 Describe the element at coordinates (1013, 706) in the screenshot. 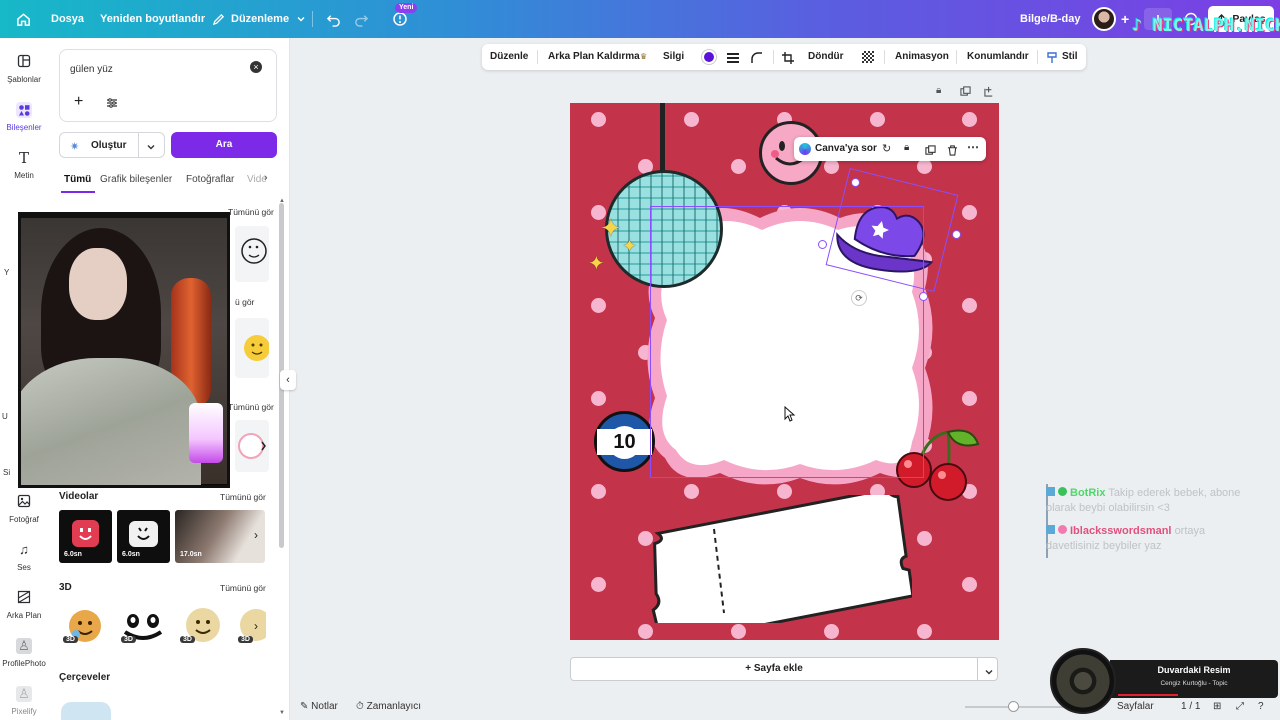

I see `zoom-slider-thumb` at that location.